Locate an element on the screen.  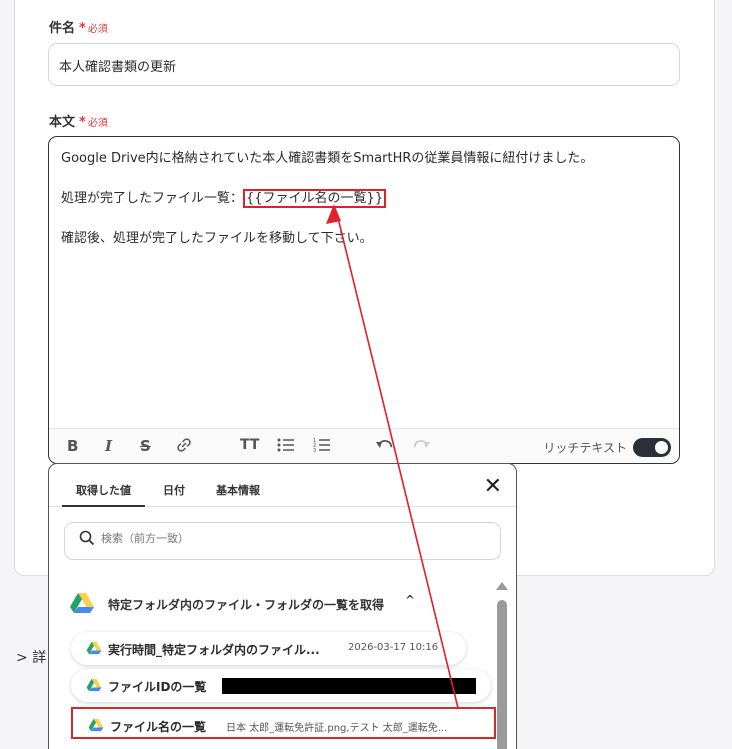
numbered-list-icon: 123 is located at coordinates (322, 447).